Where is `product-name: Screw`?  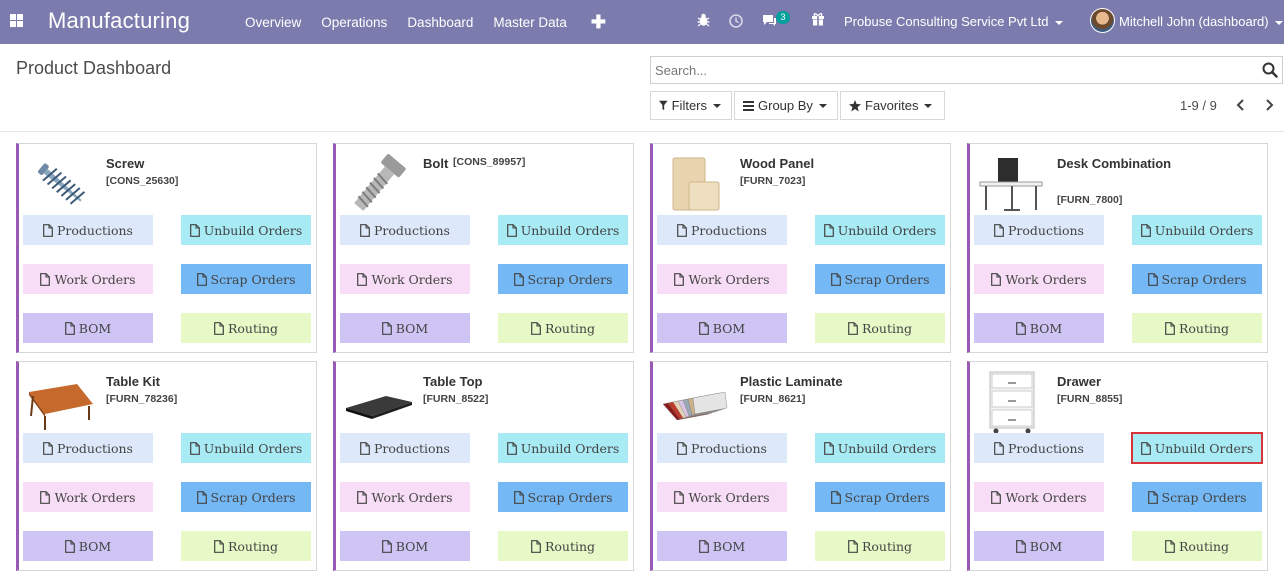
product-name: Screw is located at coordinates (125, 163).